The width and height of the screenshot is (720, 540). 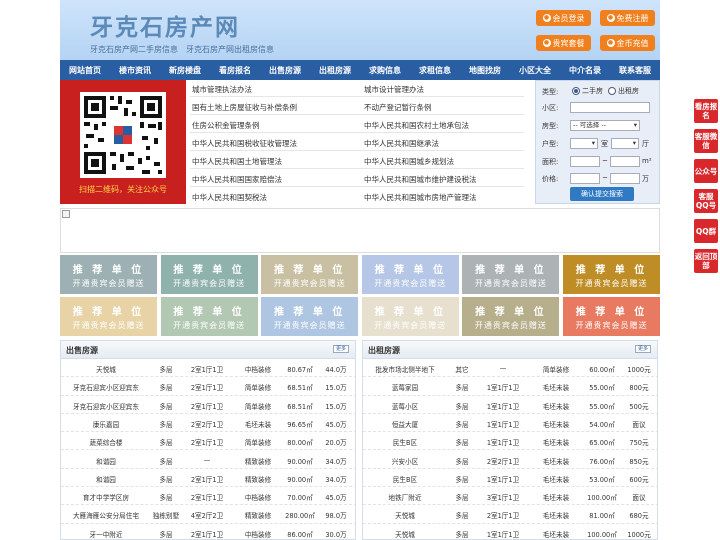 I want to click on site-logo: 牙克石房产网, so click(x=165, y=25).